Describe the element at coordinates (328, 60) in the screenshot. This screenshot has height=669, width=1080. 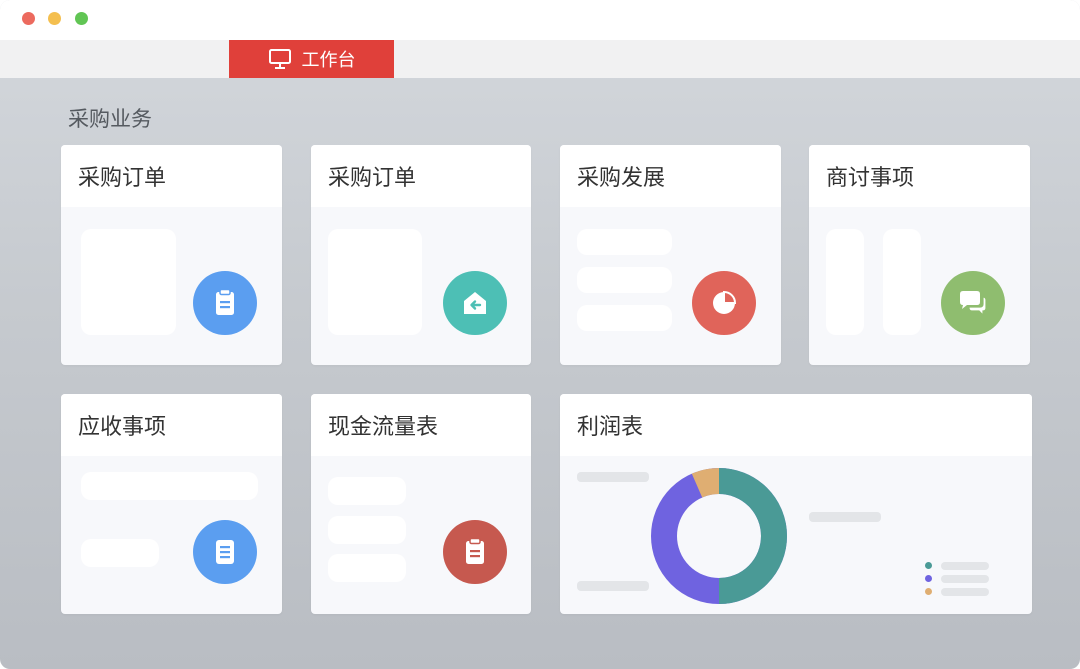
I see `tab-workbench-label: 工作台` at that location.